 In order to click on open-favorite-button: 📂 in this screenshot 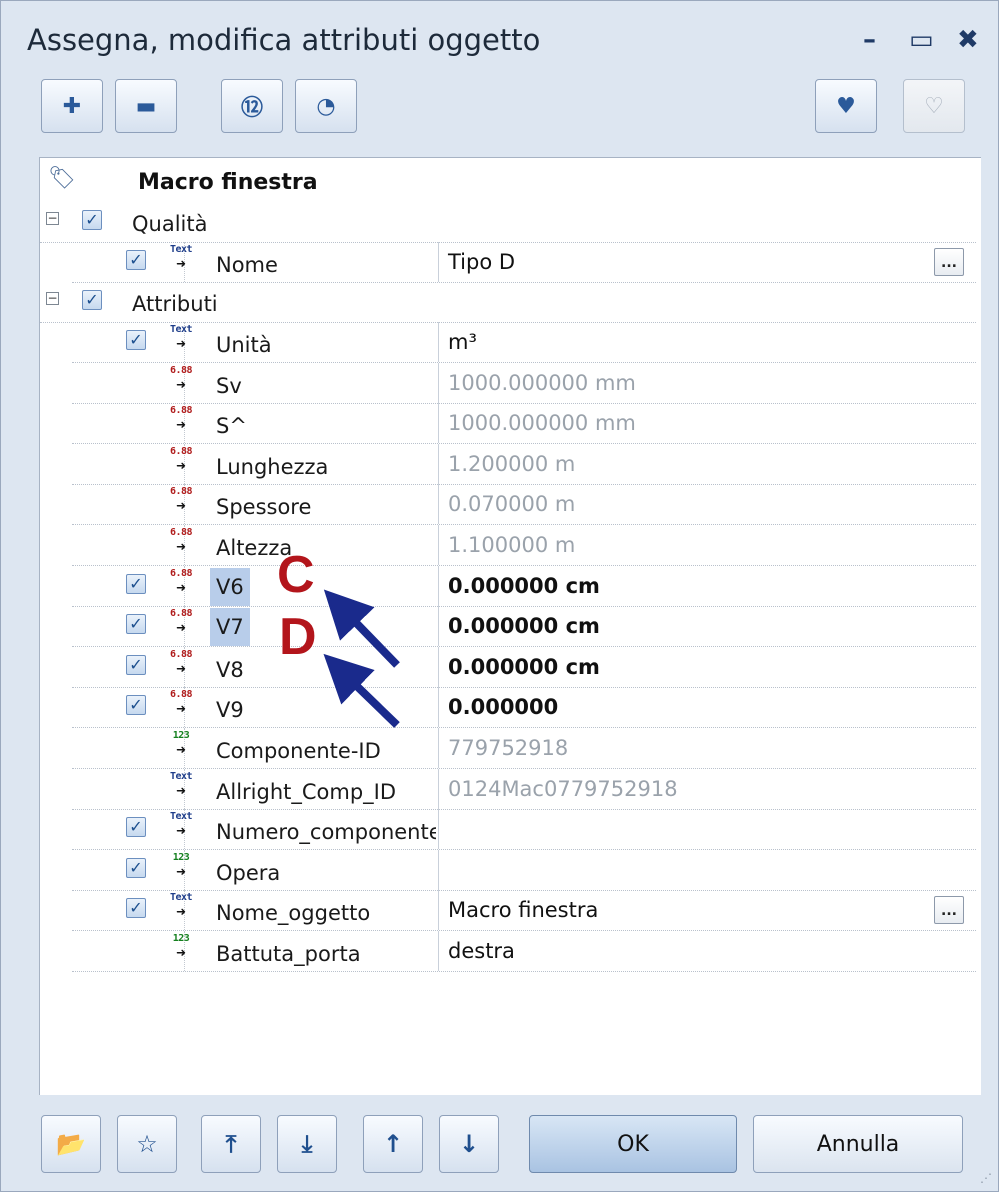, I will do `click(71, 1144)`.